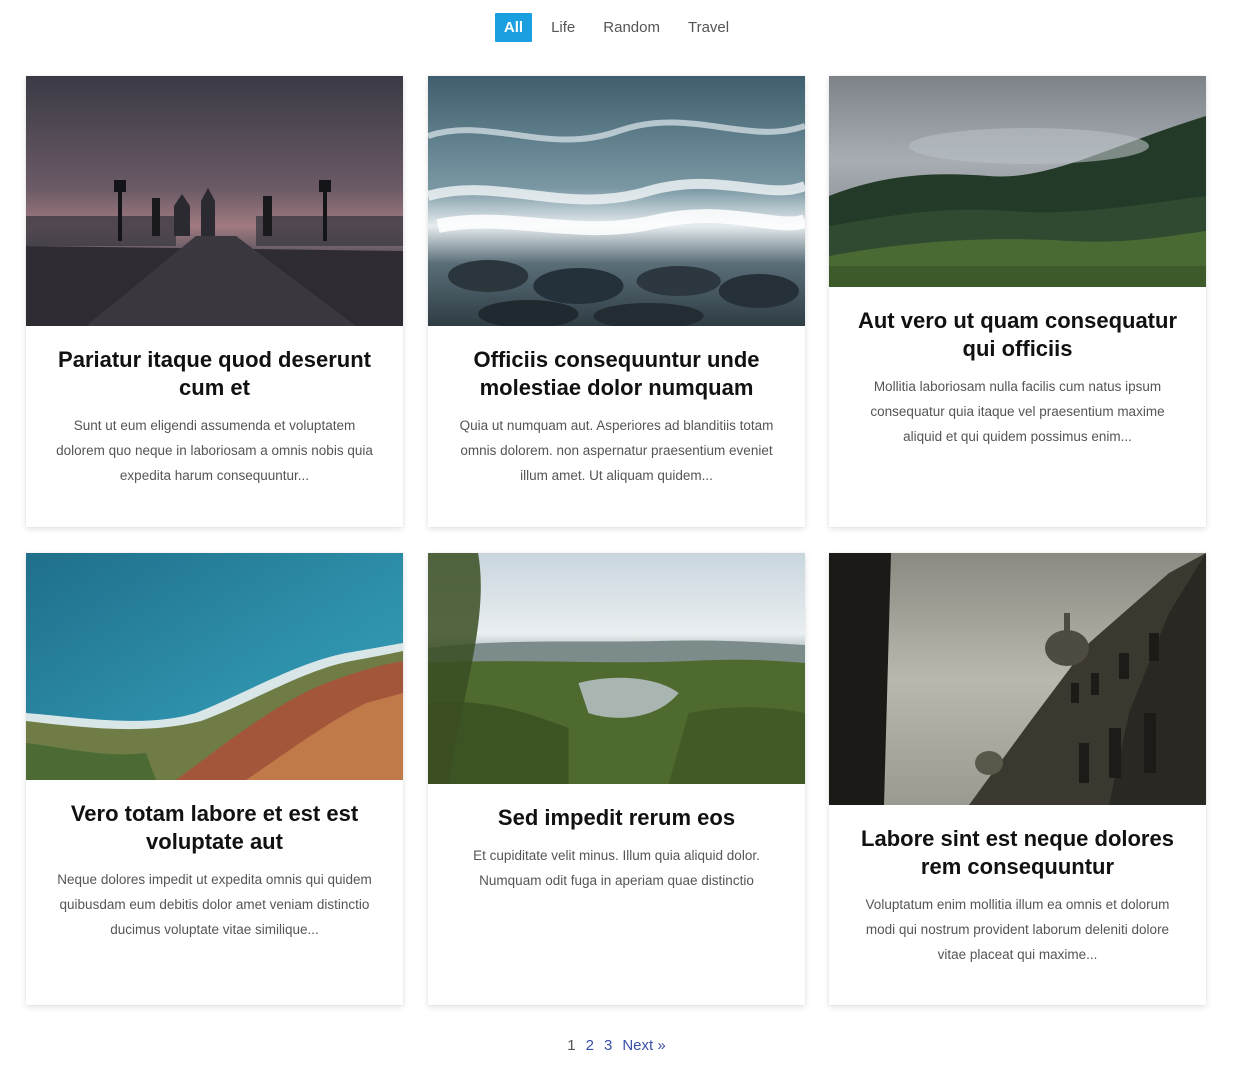 This screenshot has width=1233, height=1078. Describe the element at coordinates (643, 1046) in the screenshot. I see `next-page-link: Next »` at that location.